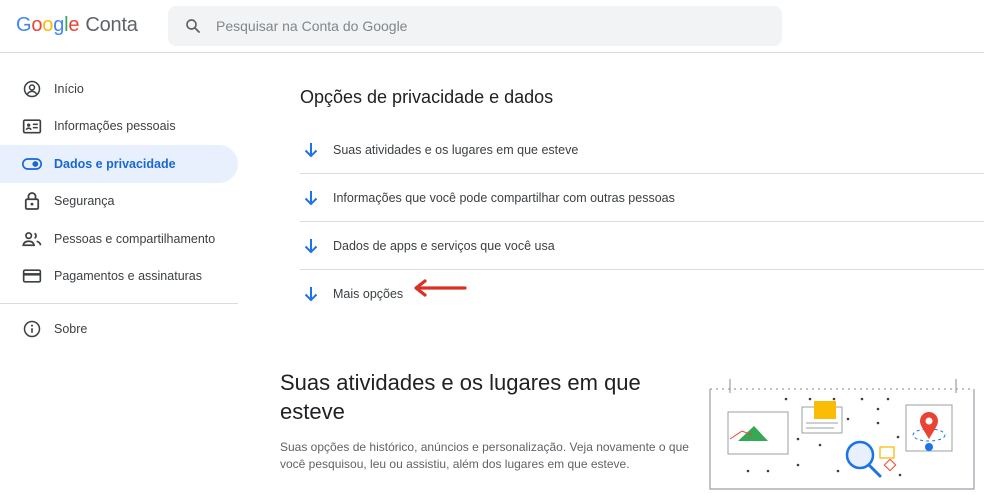  What do you see at coordinates (128, 276) in the screenshot?
I see `sidebar-item-label: Pagamentos e assinaturas` at bounding box center [128, 276].